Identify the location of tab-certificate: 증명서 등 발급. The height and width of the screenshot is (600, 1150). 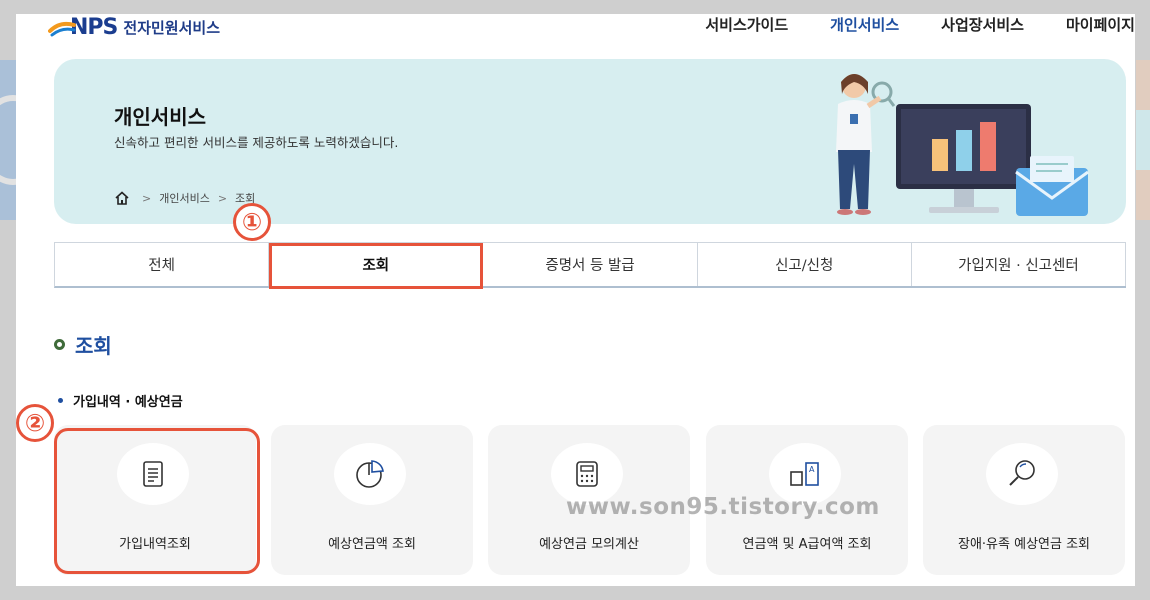
(590, 264).